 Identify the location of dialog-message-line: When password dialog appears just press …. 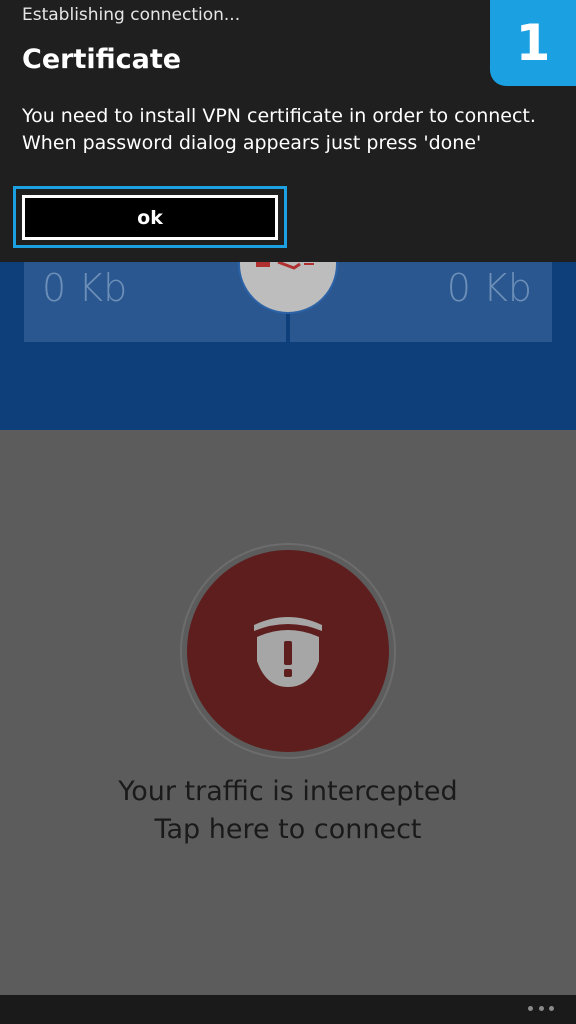
(252, 143).